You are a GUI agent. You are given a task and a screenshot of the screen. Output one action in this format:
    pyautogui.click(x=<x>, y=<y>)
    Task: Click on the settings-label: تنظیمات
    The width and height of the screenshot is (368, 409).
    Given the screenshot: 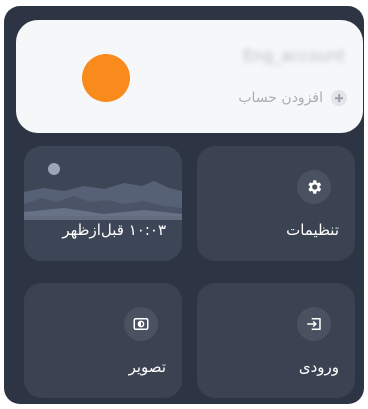 What is the action you would take?
    pyautogui.click(x=312, y=230)
    